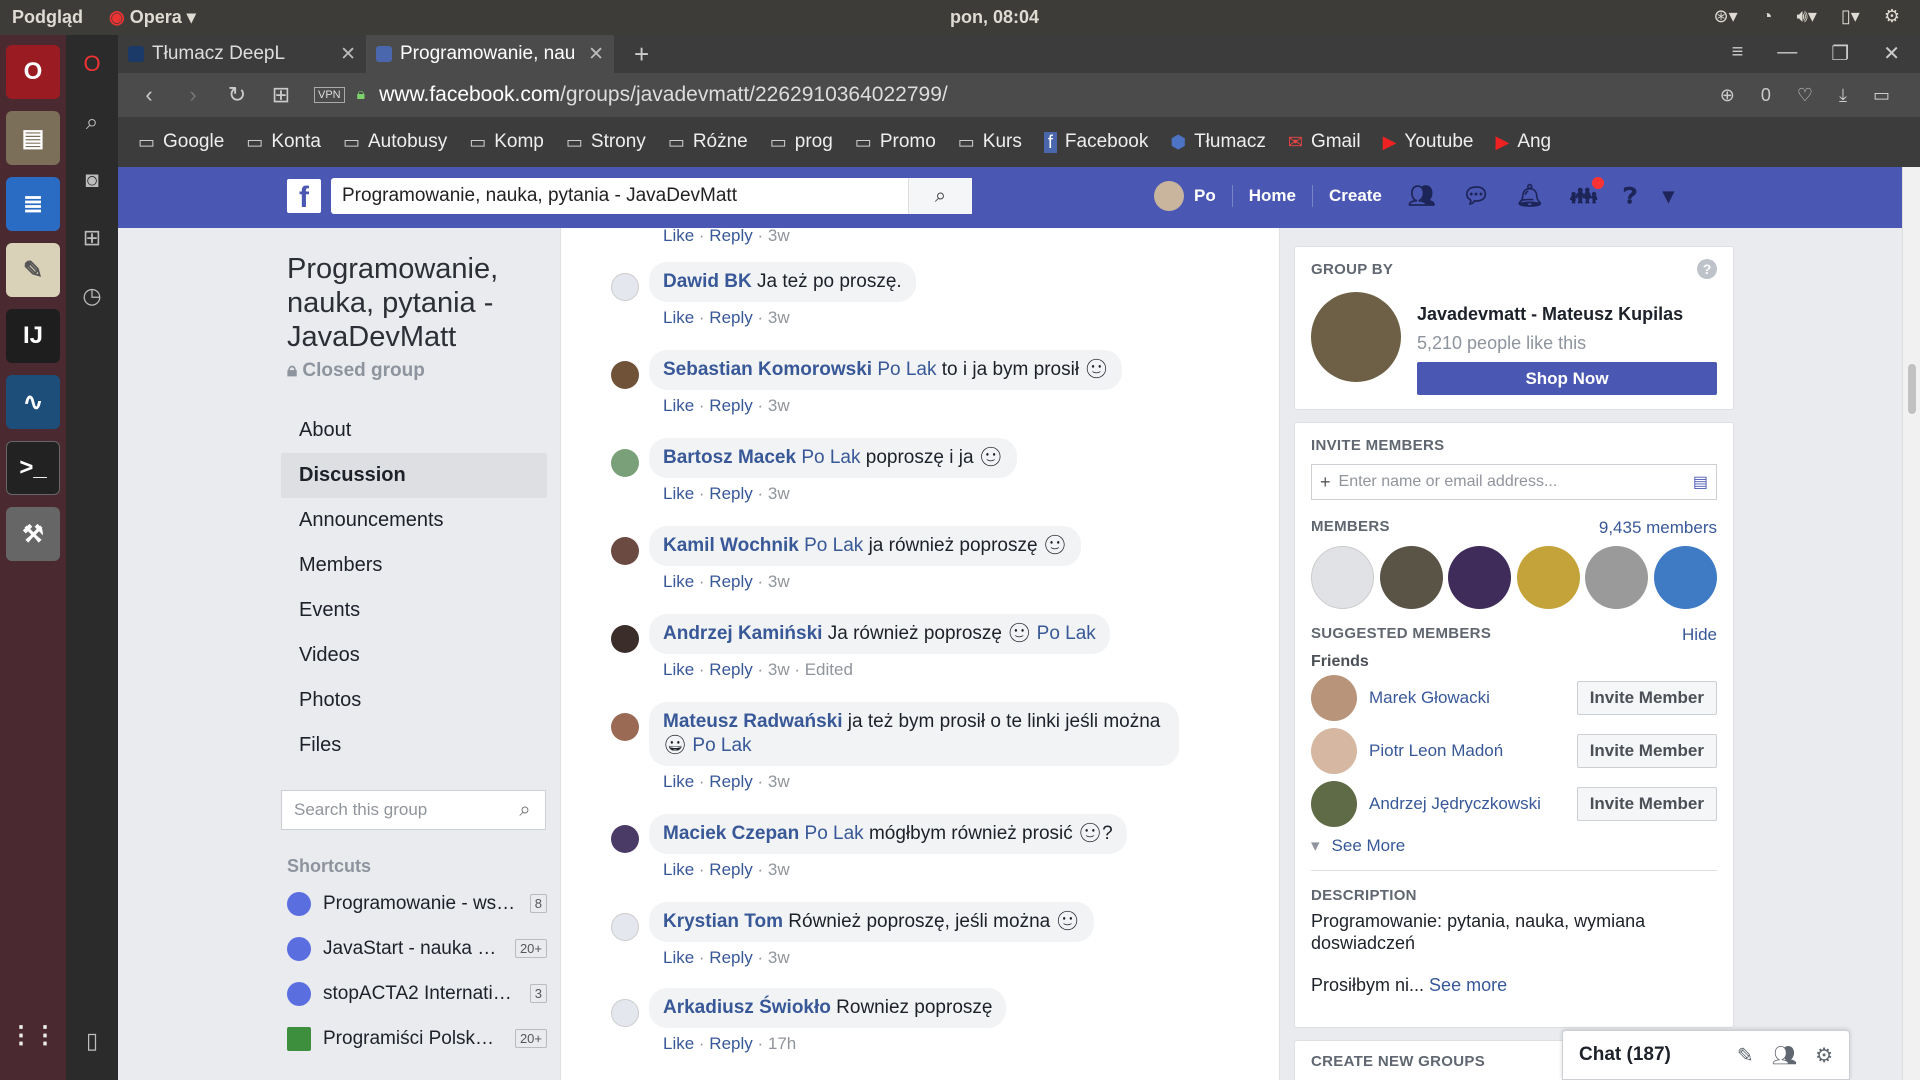  Describe the element at coordinates (47, 17) in the screenshot. I see `app-menu: Podgląd` at that location.